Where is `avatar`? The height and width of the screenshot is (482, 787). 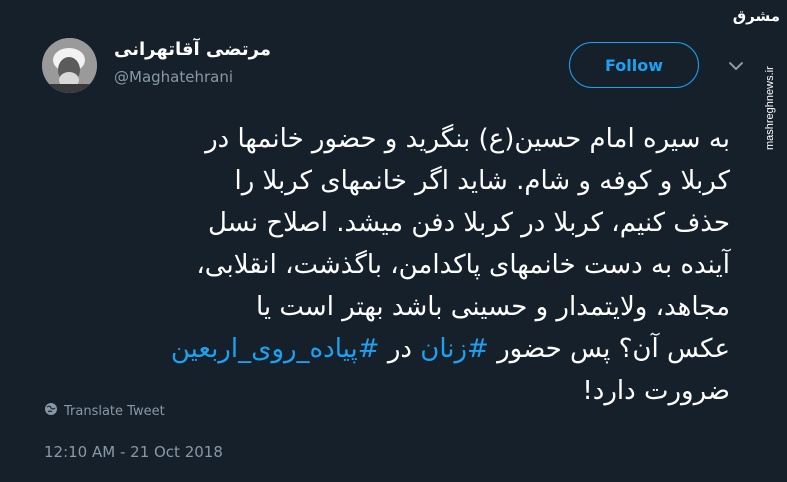
avatar is located at coordinates (69, 65).